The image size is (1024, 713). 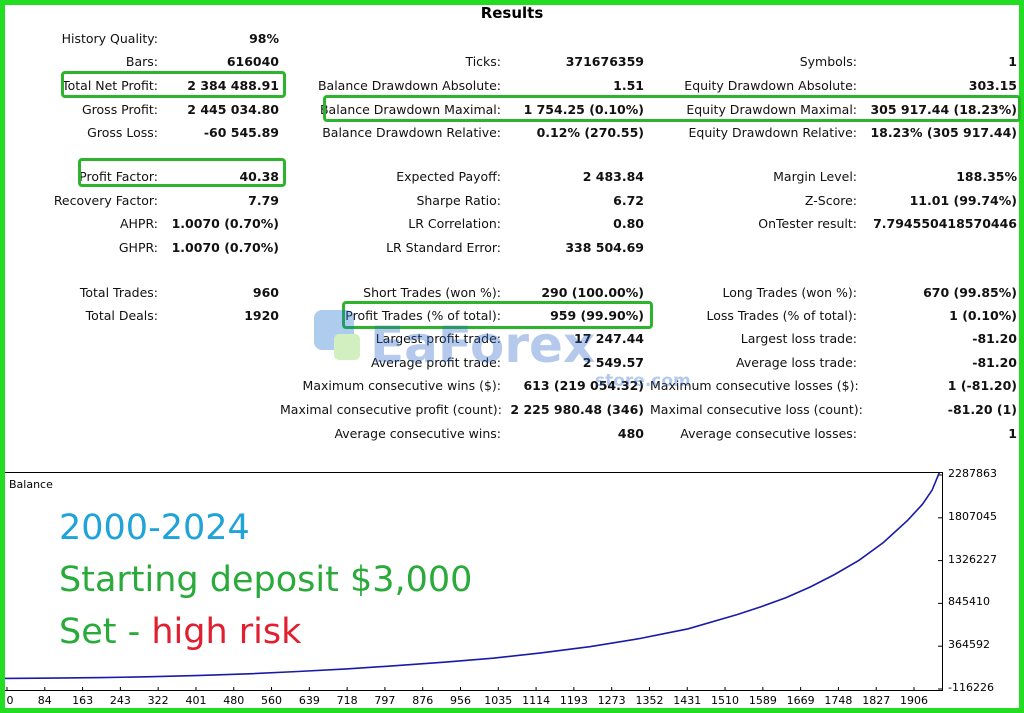 What do you see at coordinates (573, 700) in the screenshot?
I see `x-tick-label: 1193` at bounding box center [573, 700].